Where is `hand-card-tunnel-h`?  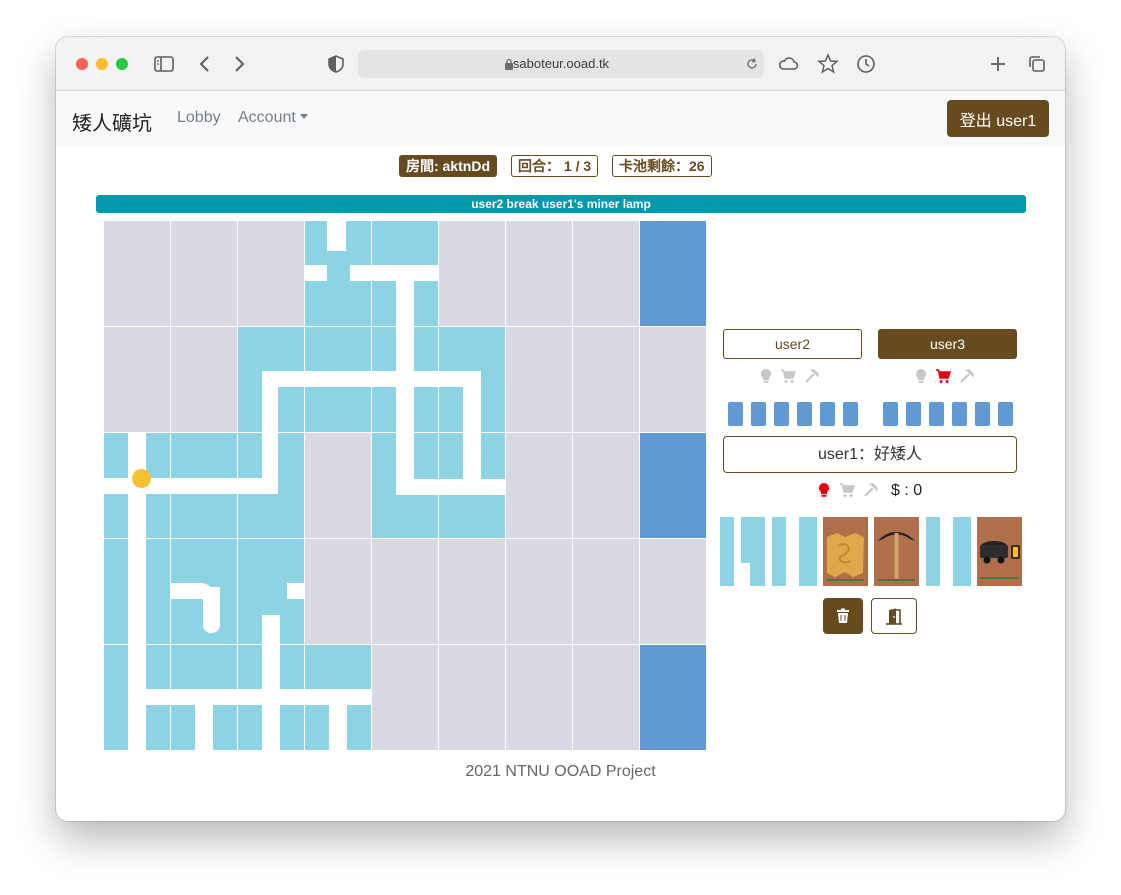 hand-card-tunnel-h is located at coordinates (742, 551).